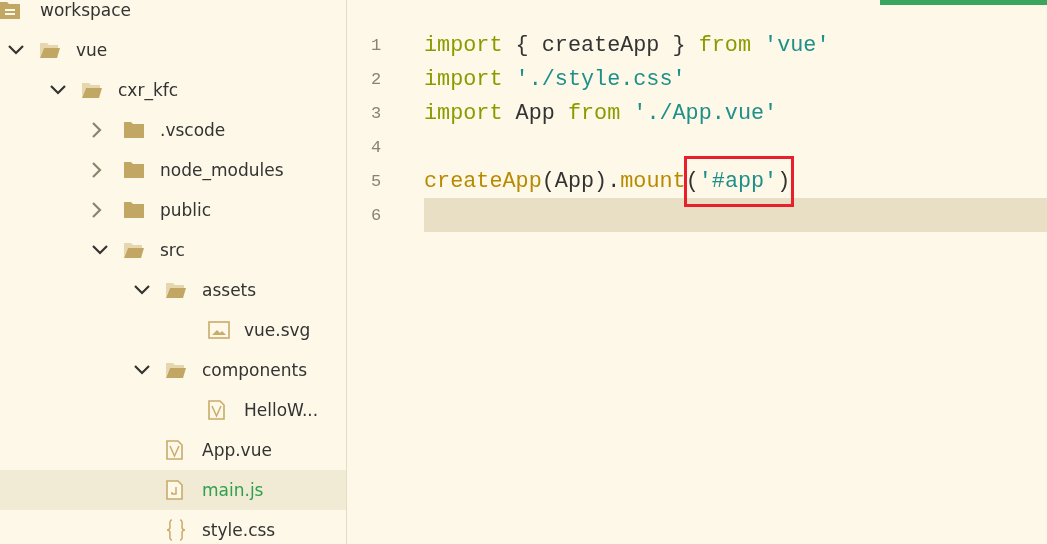 This screenshot has width=1047, height=544. Describe the element at coordinates (277, 330) in the screenshot. I see `file-name: vue.svg` at that location.